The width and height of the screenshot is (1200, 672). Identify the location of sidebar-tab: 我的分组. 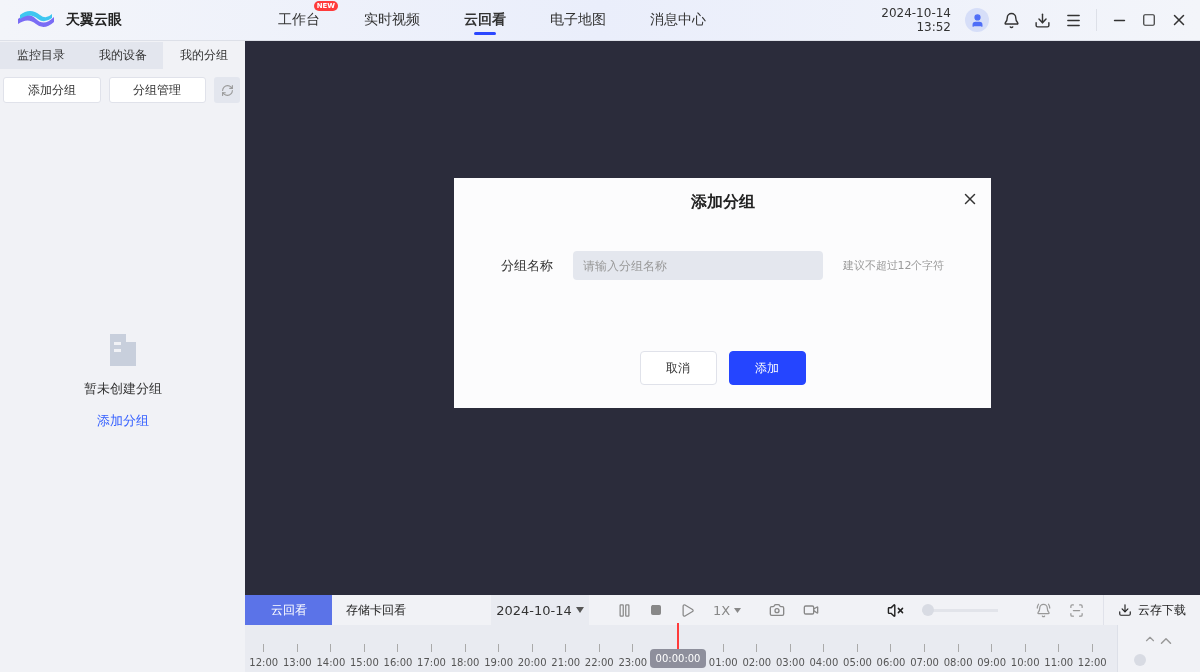
(204, 55).